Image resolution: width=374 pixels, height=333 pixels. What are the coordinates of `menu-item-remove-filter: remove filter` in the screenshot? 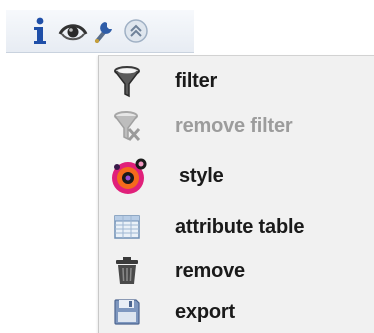 It's located at (236, 126).